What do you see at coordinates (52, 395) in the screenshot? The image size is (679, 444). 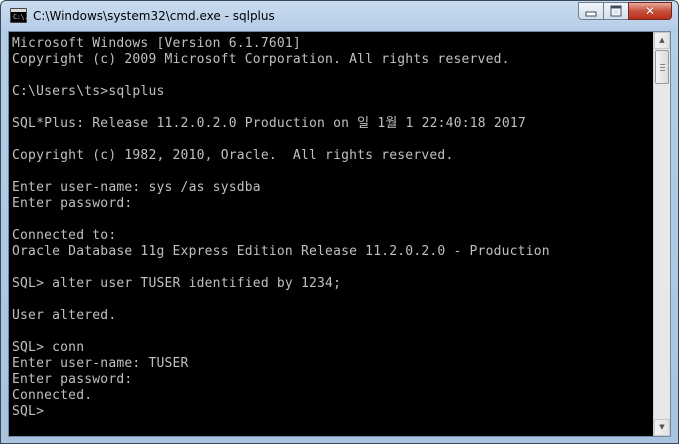 I see `console-line: Connected.` at bounding box center [52, 395].